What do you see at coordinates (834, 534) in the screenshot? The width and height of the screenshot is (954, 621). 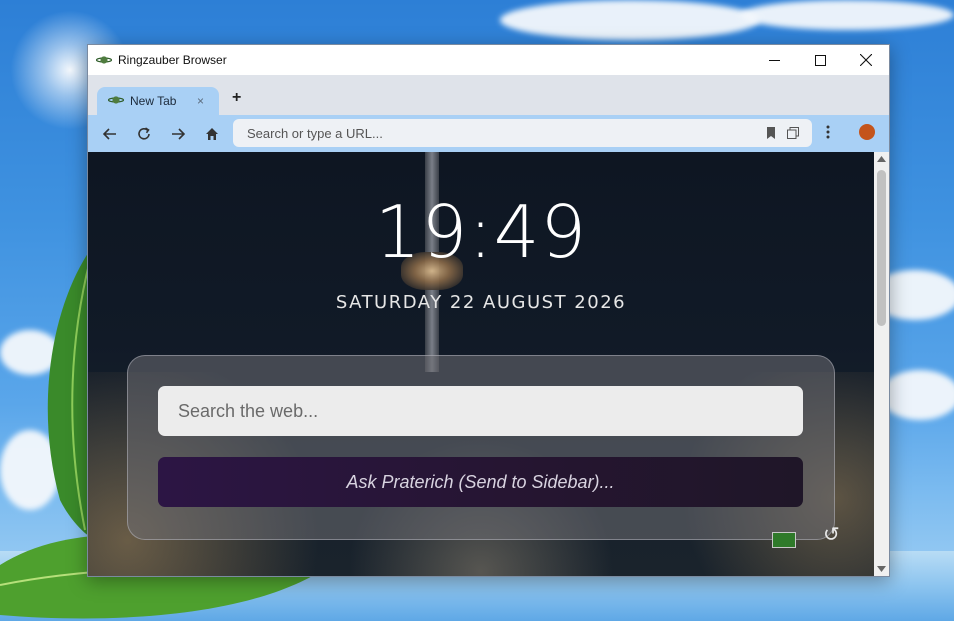 I see `refresh-background-icon: ↺` at bounding box center [834, 534].